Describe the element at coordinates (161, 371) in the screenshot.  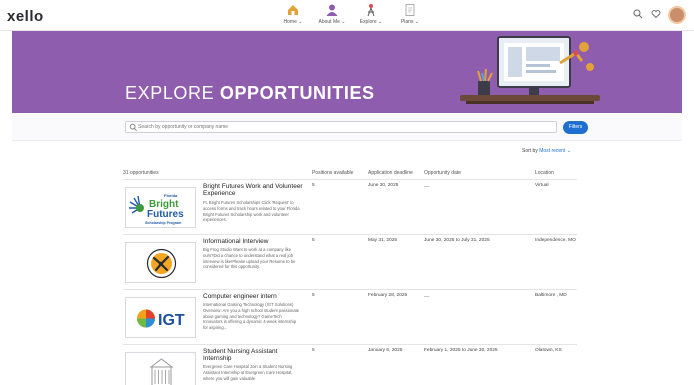
I see `building-icon` at that location.